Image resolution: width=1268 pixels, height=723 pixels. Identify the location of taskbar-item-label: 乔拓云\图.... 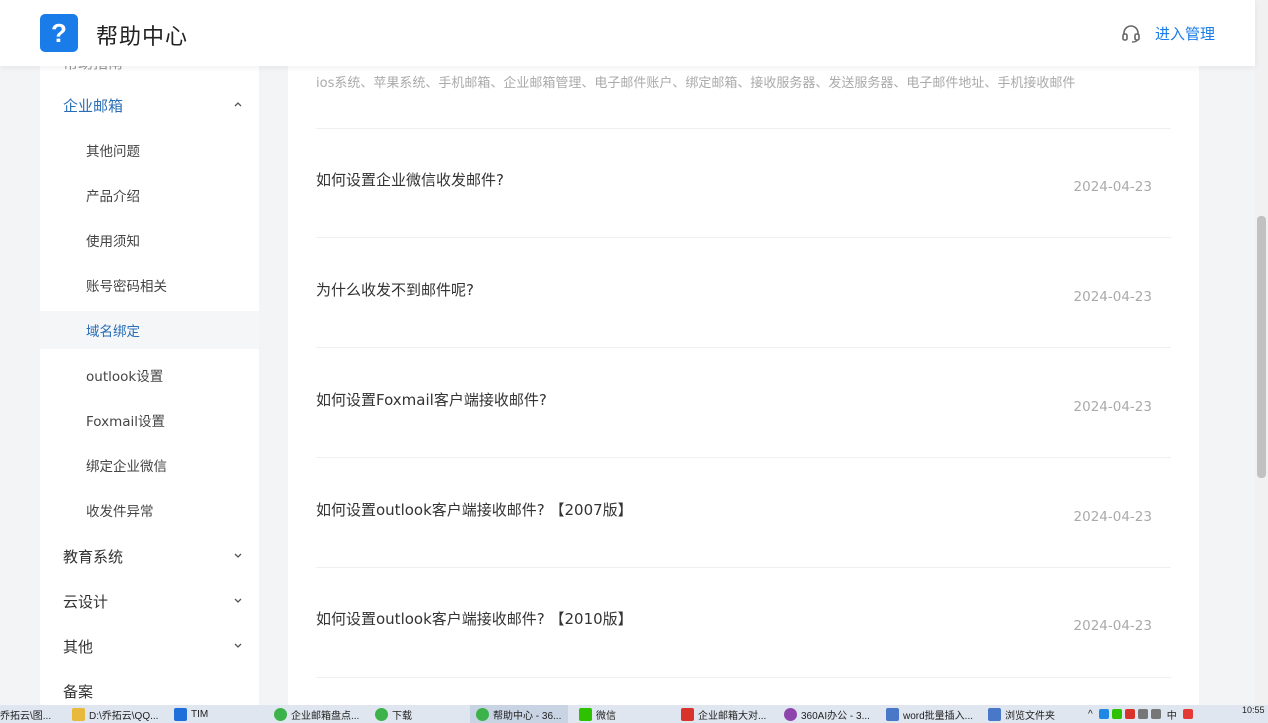
(26, 716).